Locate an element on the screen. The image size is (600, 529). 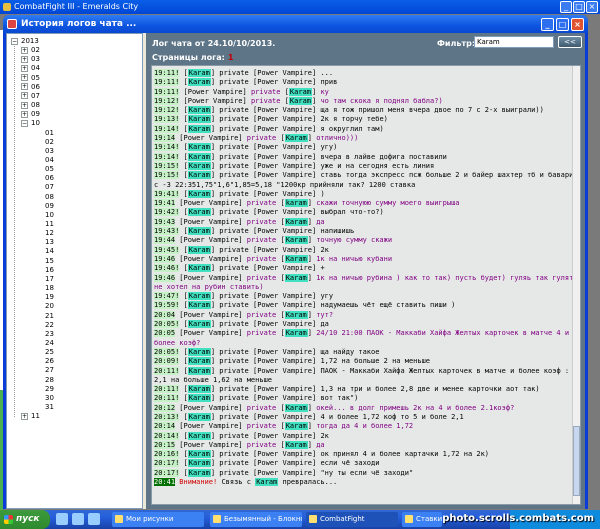
maximize-icon: □ is located at coordinates (562, 24).